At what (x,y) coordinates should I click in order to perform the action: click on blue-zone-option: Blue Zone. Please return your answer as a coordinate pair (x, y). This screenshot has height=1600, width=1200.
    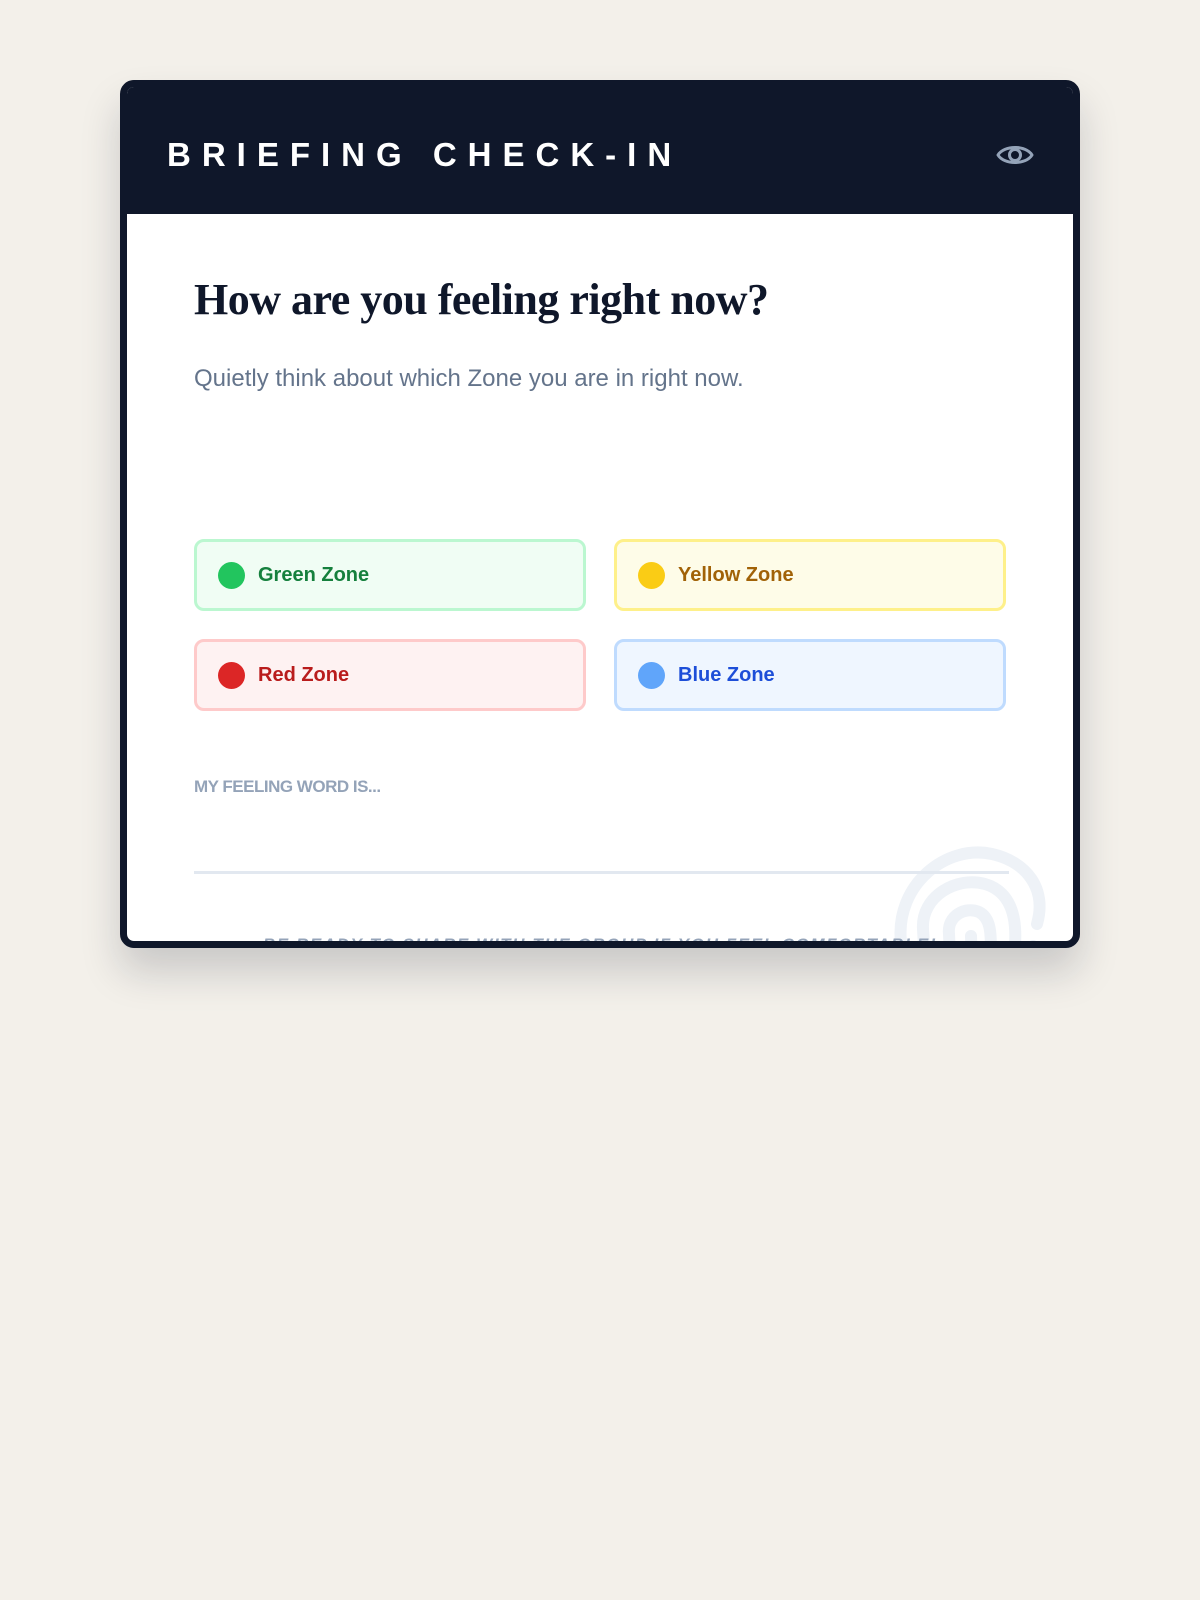
    Looking at the image, I should click on (810, 675).